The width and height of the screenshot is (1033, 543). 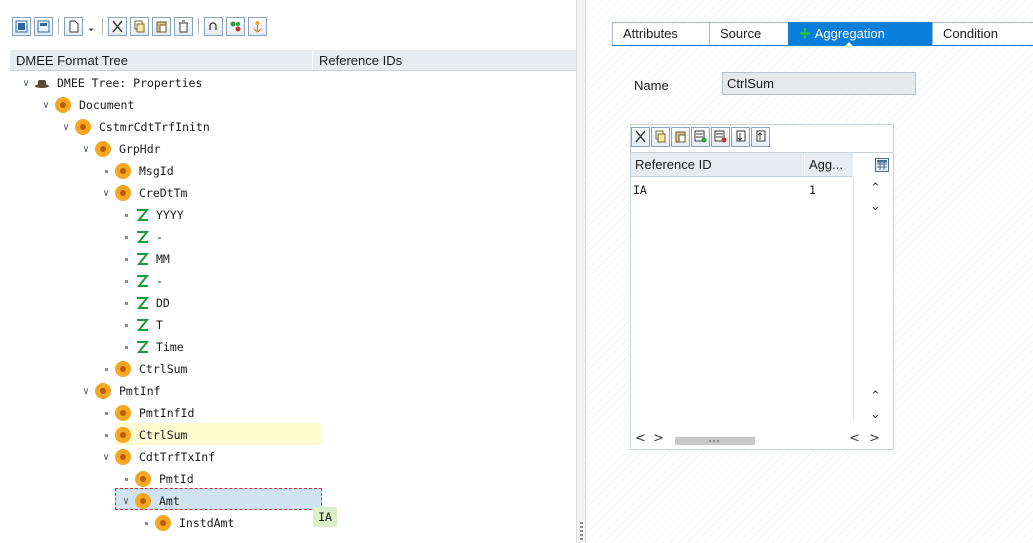 What do you see at coordinates (158, 479) in the screenshot?
I see `tree-node-pmtid: PmtId` at bounding box center [158, 479].